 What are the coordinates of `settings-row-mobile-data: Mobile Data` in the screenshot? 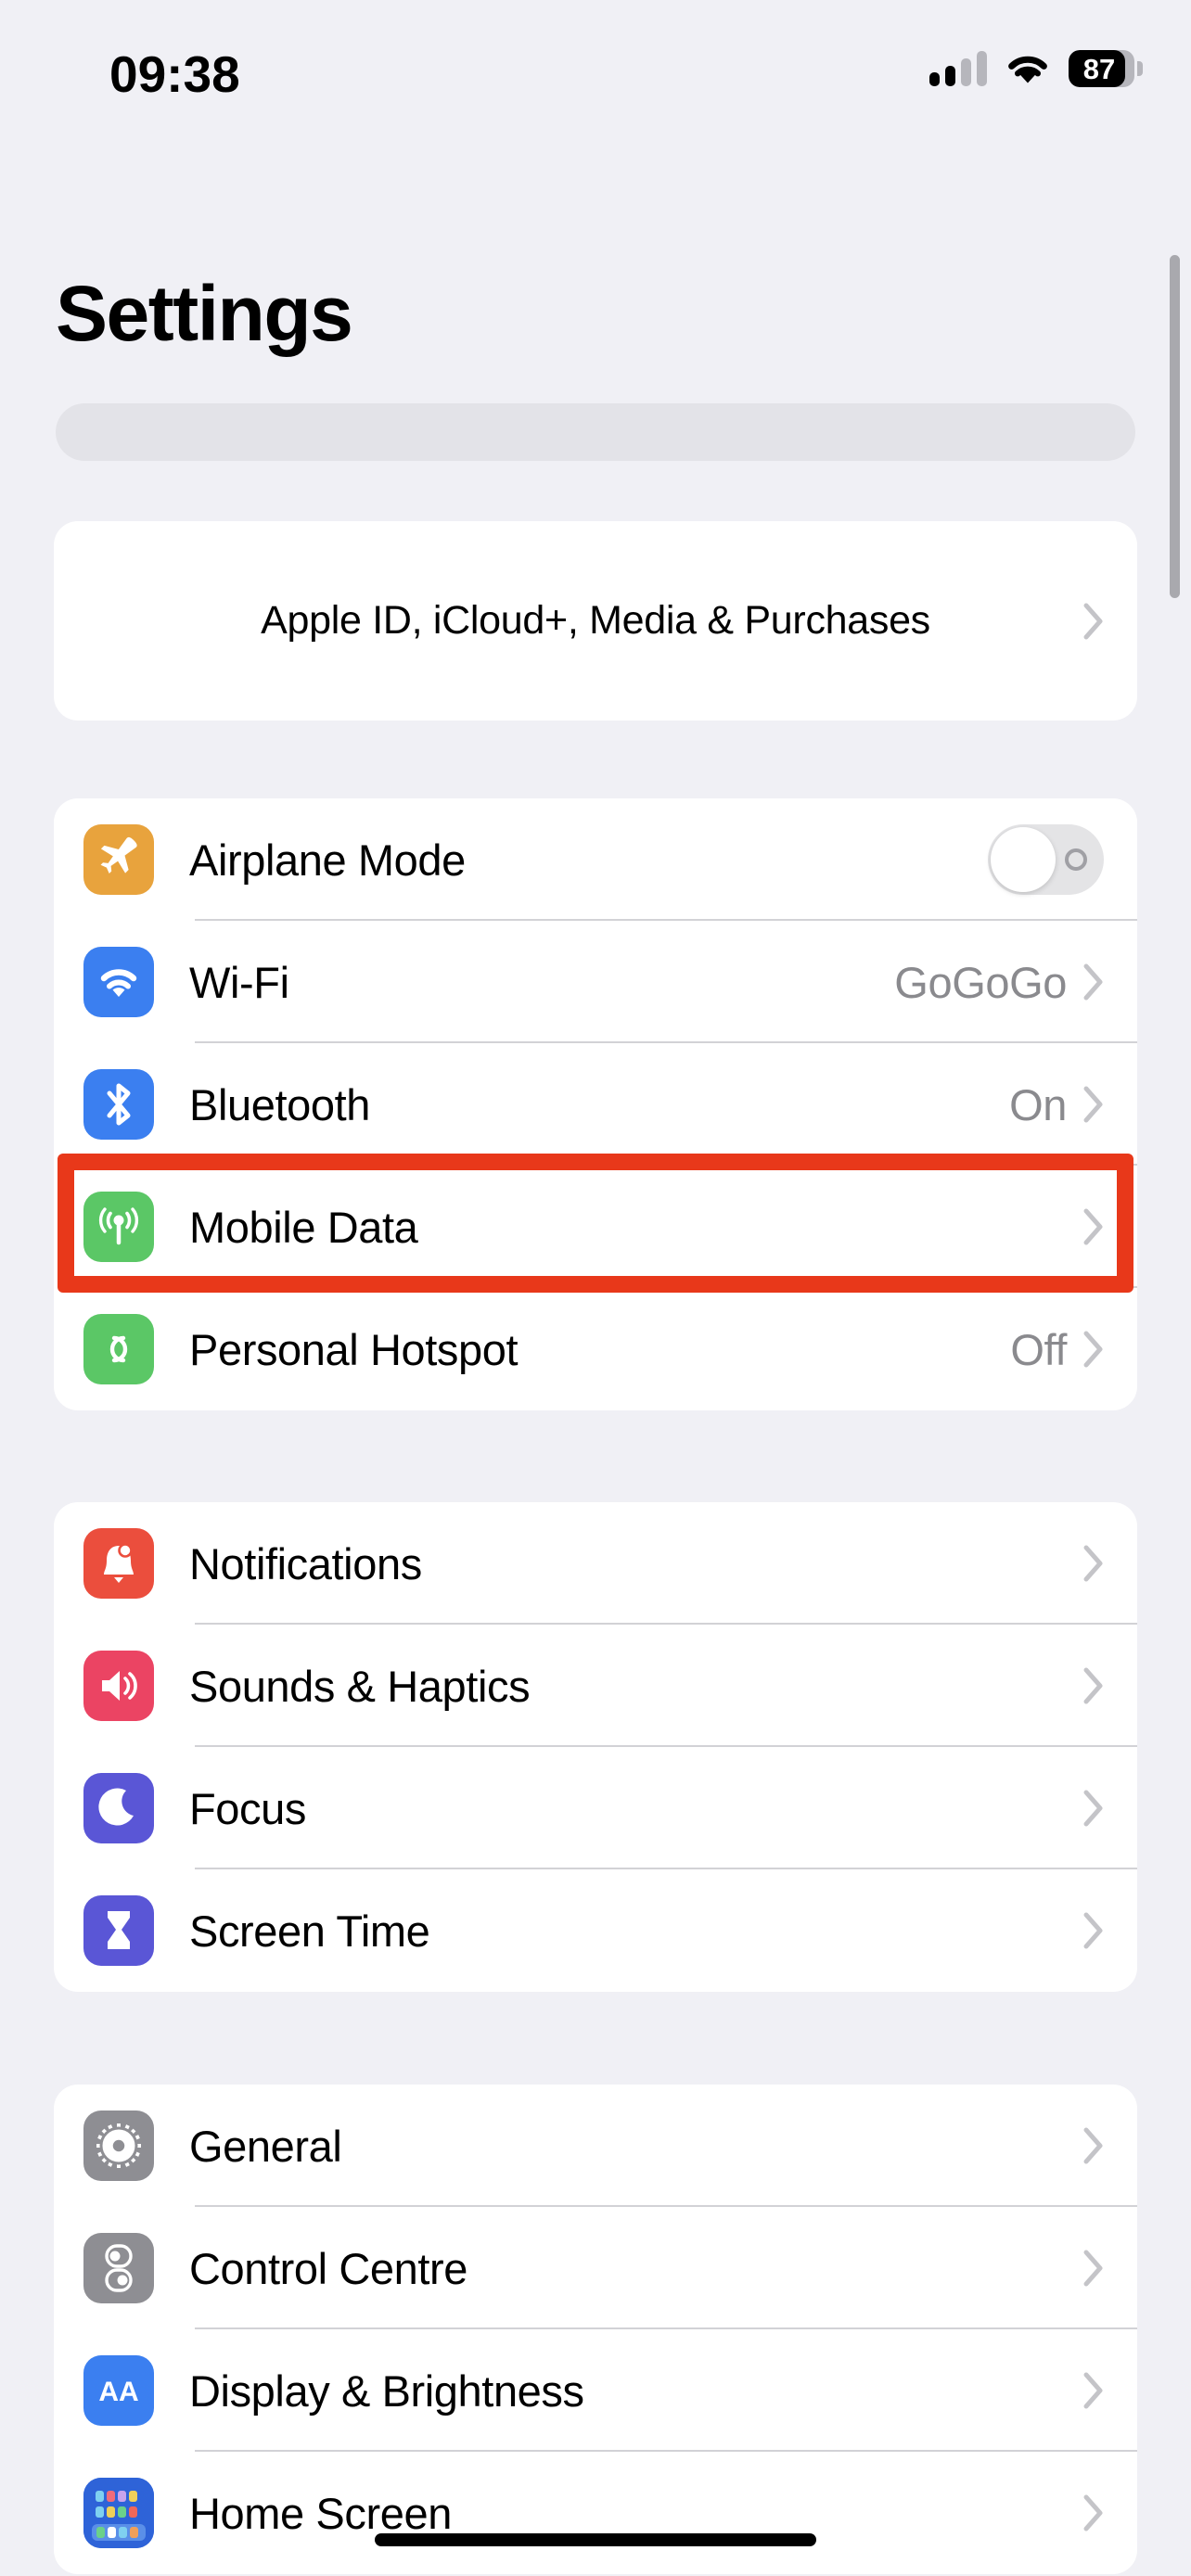 It's located at (595, 1227).